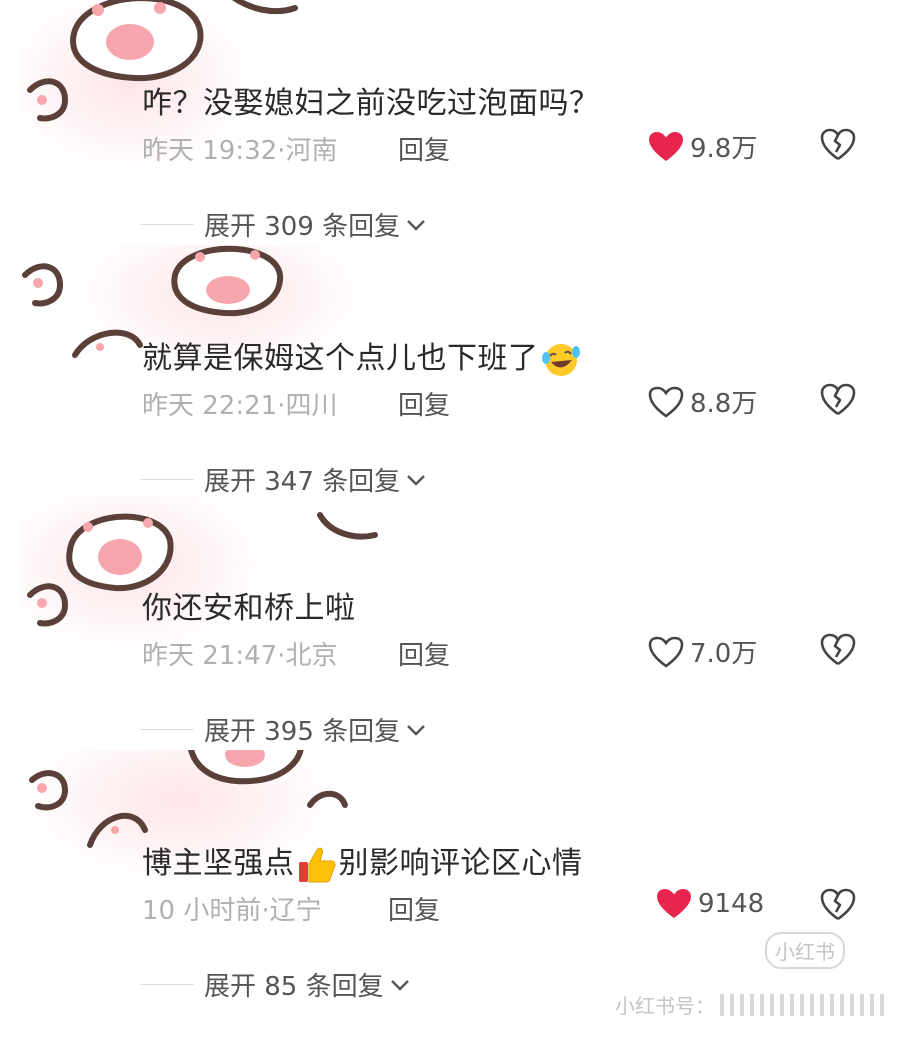  I want to click on like-count: 8.8万, so click(724, 404).